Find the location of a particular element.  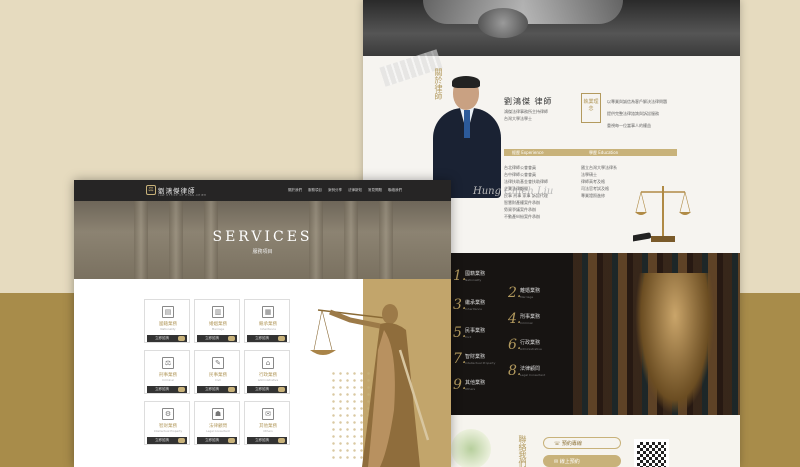

bullet-item: 重視每一位當事人的權益 is located at coordinates (629, 125).